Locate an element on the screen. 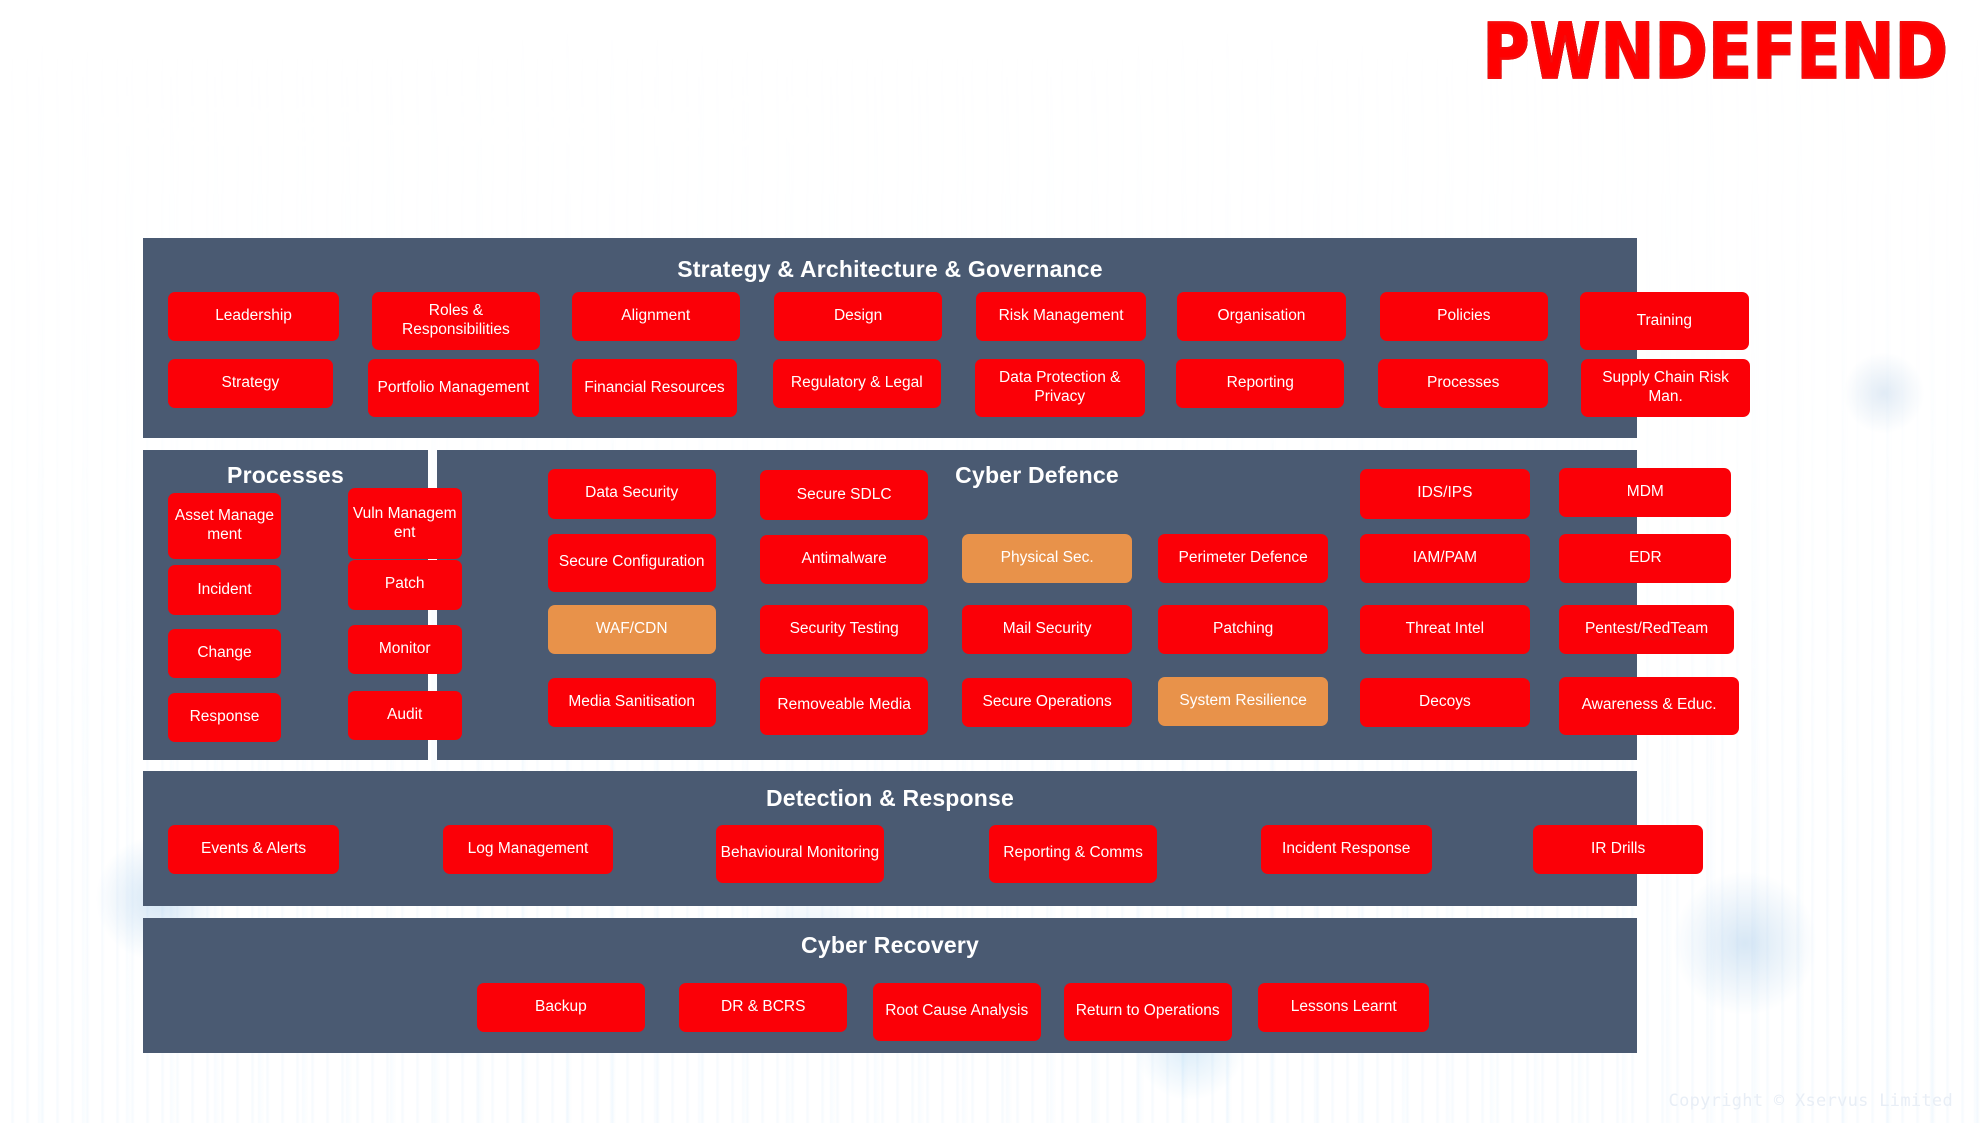  capability-tile: Data Security is located at coordinates (631, 494).